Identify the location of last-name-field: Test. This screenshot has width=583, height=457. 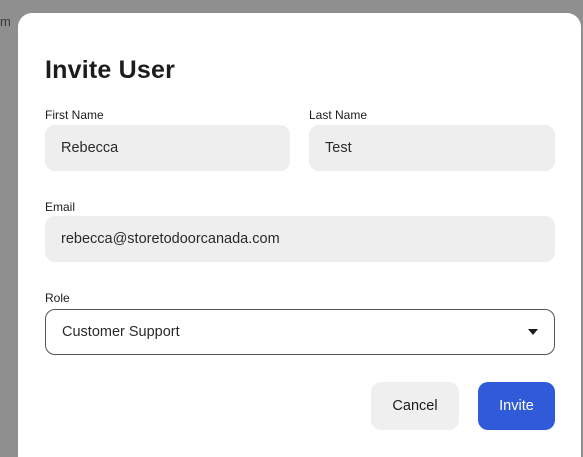
(432, 148).